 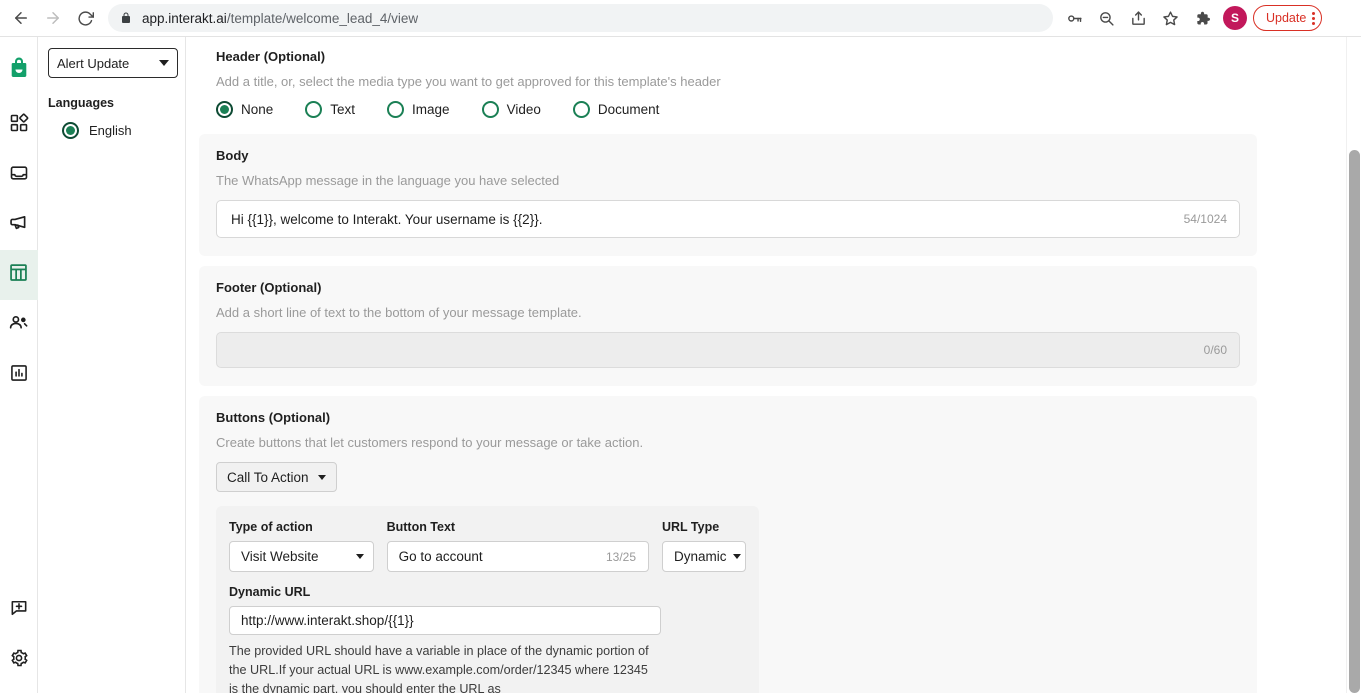 I want to click on dynamic-url-label: Dynamic URL, so click(x=270, y=592).